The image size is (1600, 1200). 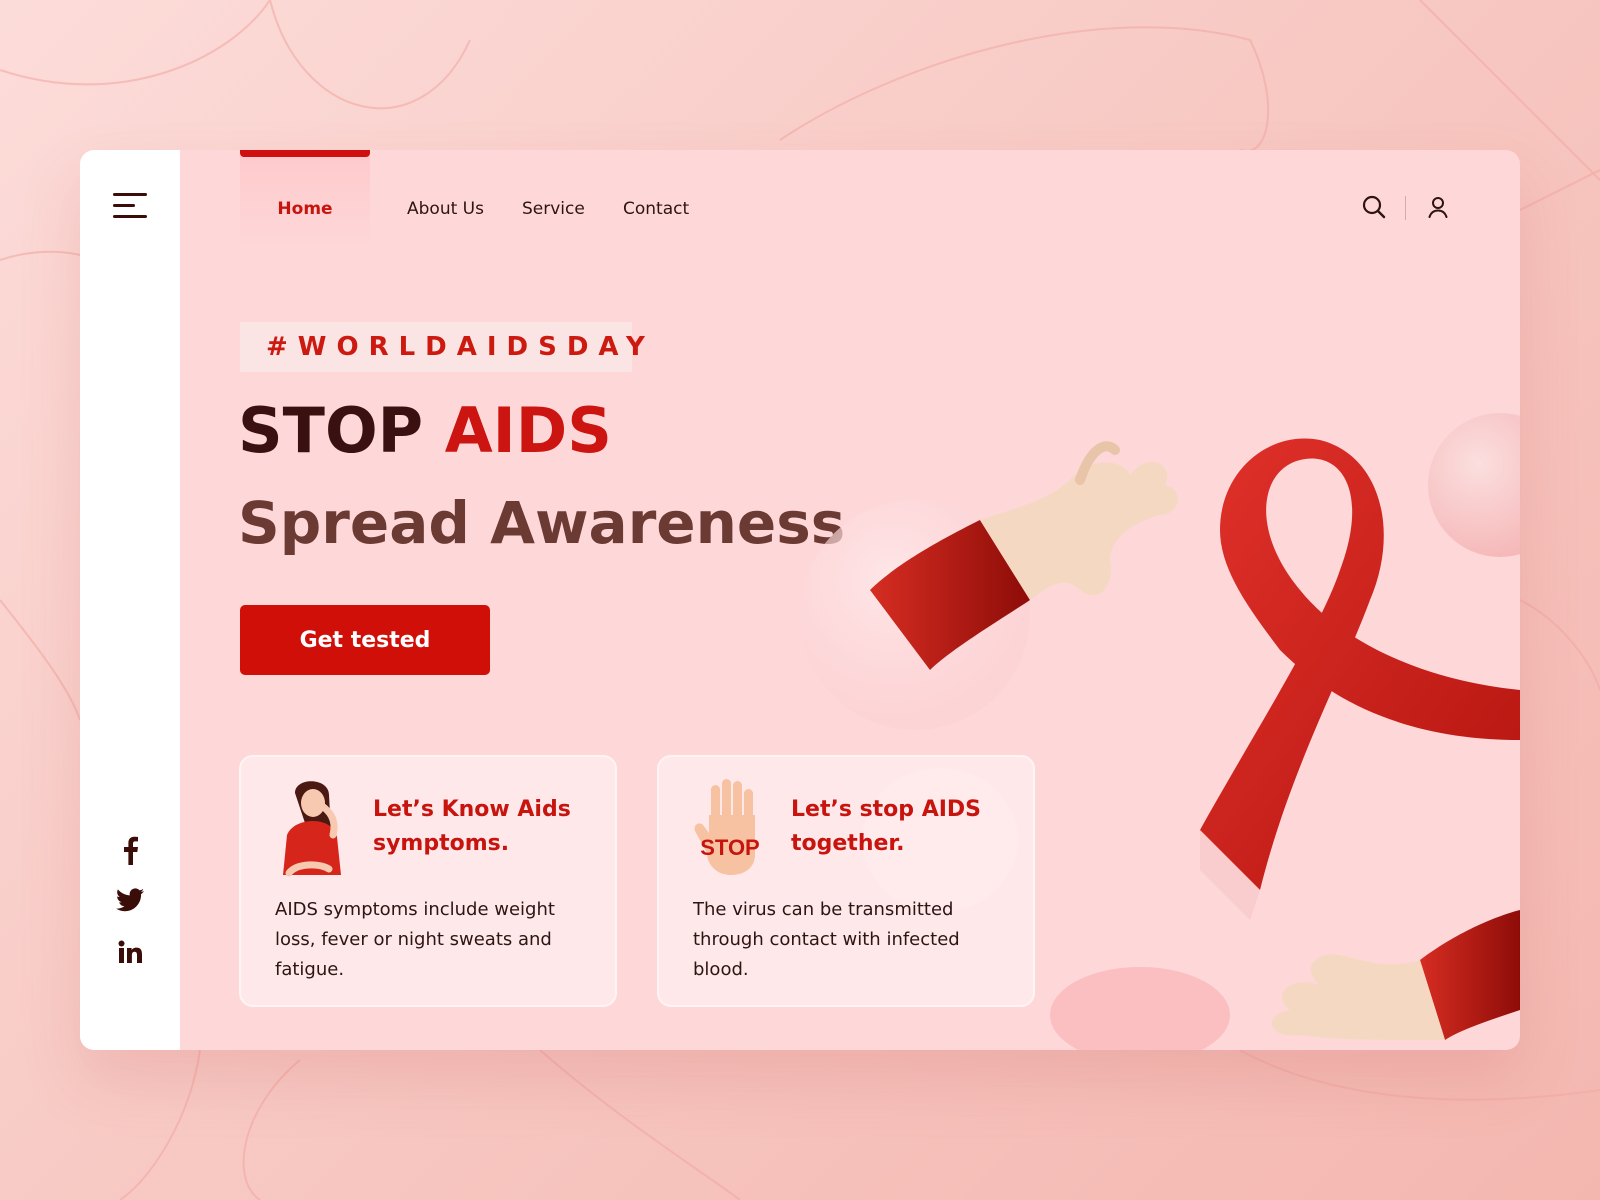 I want to click on hashtag-badge: #WORLDAIDSDAY, so click(x=442, y=347).